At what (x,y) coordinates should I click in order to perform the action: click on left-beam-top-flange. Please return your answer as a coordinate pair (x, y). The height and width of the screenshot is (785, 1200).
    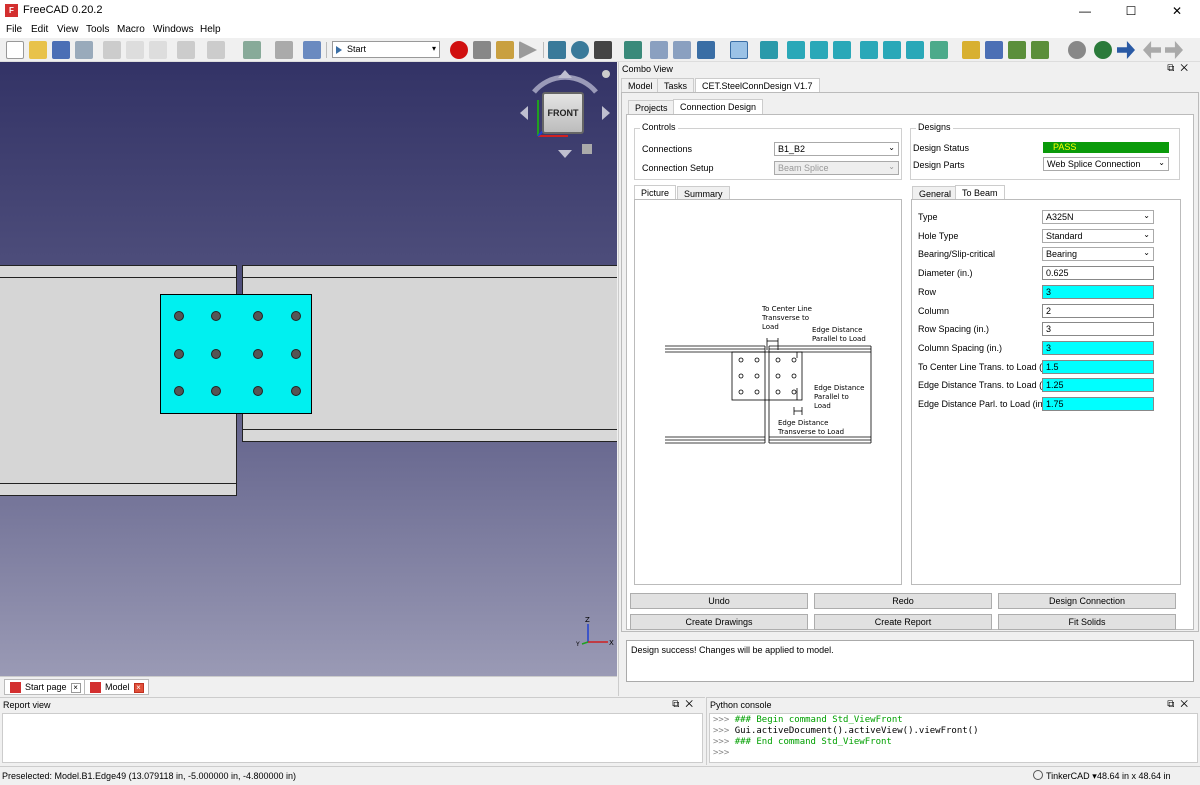
    Looking at the image, I should click on (118, 271).